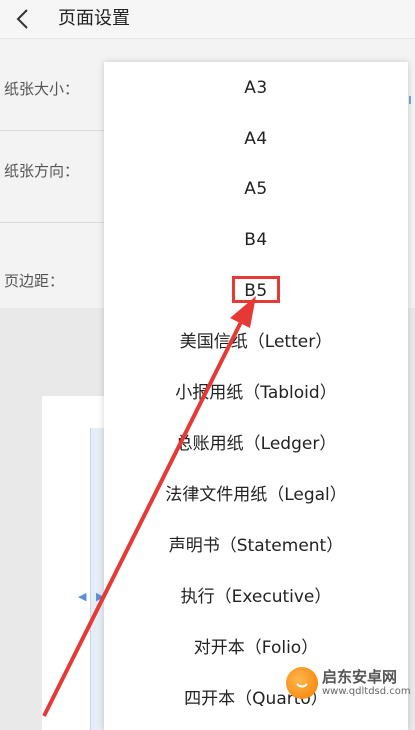  Describe the element at coordinates (42, 171) in the screenshot. I see `paper-orientation-label: 纸张方向：` at that location.